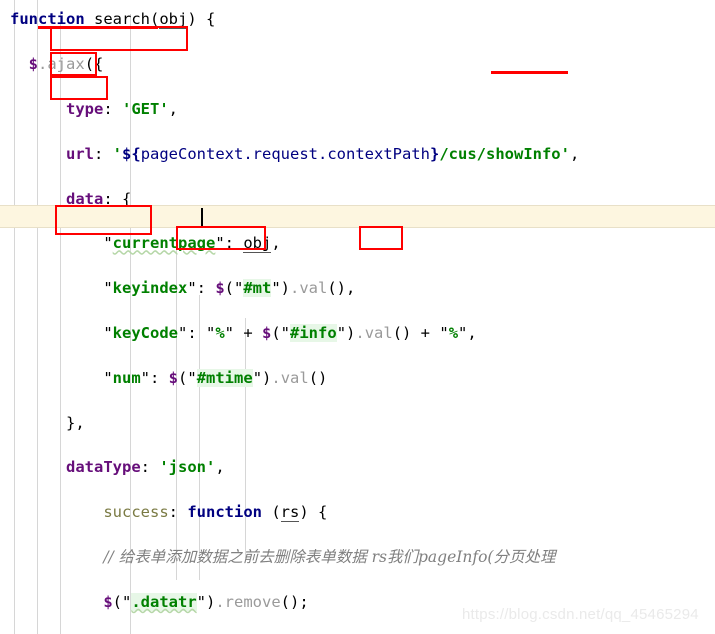 The image size is (715, 634). Describe the element at coordinates (98, 27) in the screenshot. I see `annotation-underline-ajax` at that location.